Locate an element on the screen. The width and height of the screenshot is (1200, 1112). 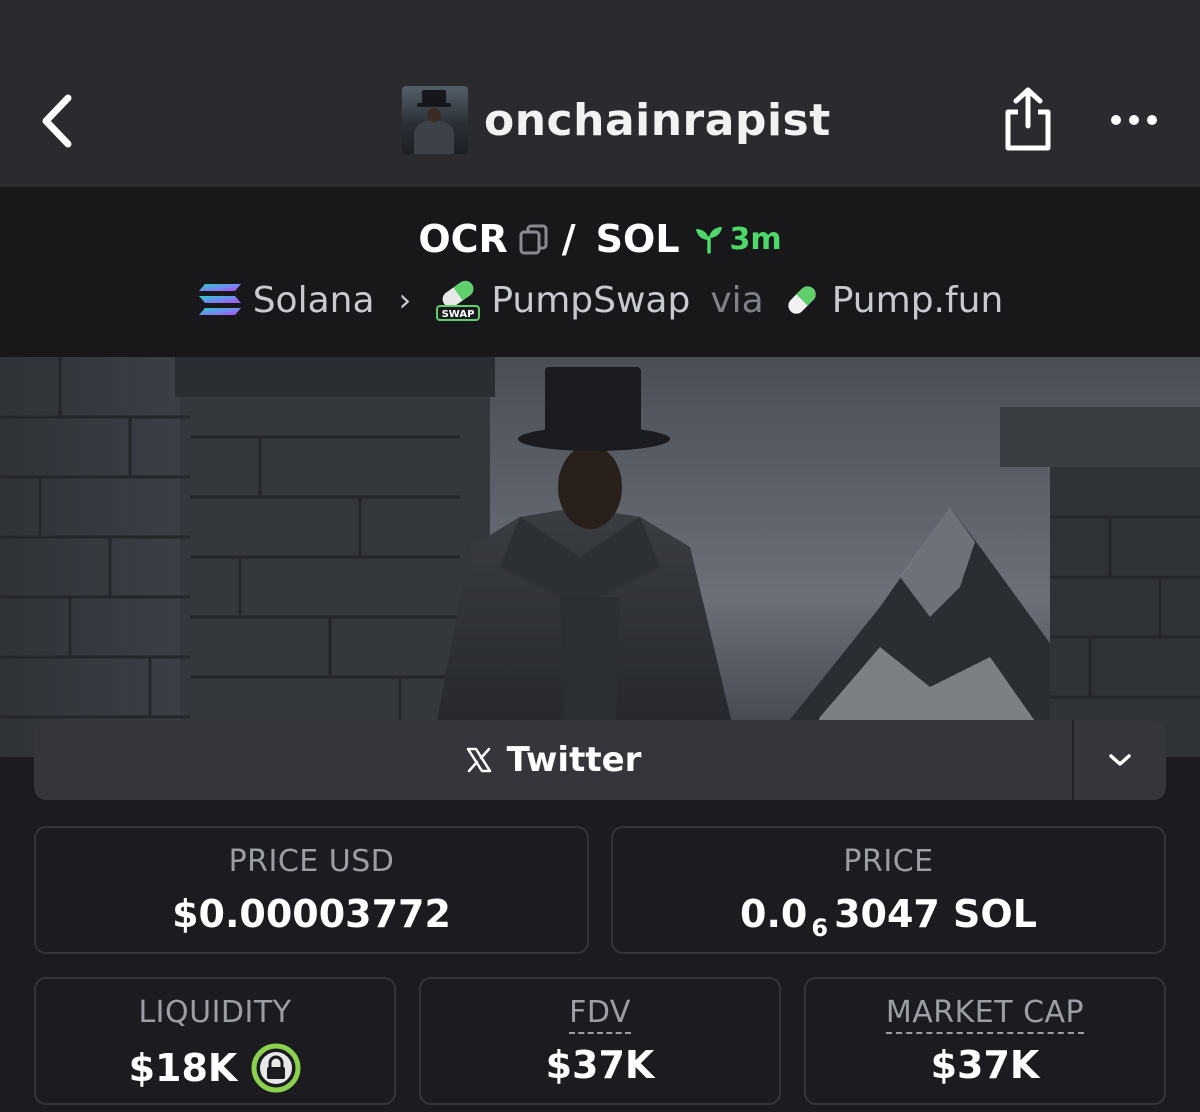
chain-link: Solana is located at coordinates (286, 300).